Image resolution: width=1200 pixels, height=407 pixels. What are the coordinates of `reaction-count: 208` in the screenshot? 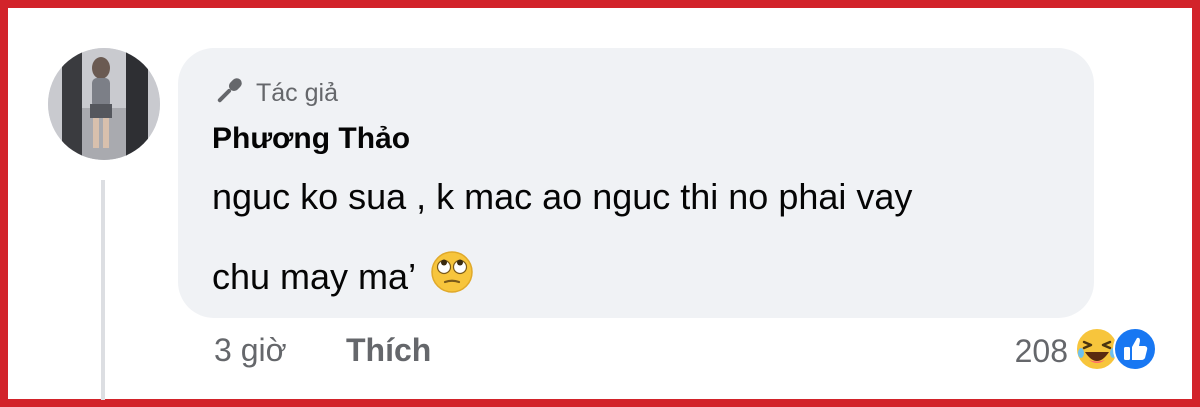 It's located at (1041, 351).